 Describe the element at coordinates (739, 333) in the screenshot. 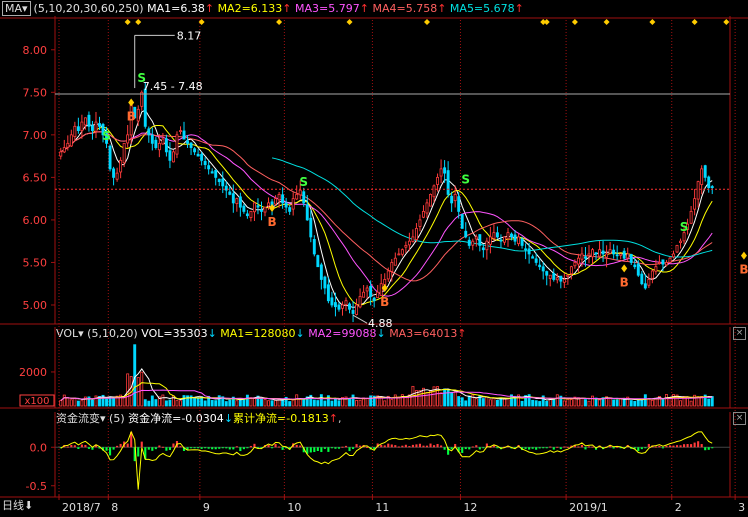

I see `volume-panel-close-icon: ×` at that location.